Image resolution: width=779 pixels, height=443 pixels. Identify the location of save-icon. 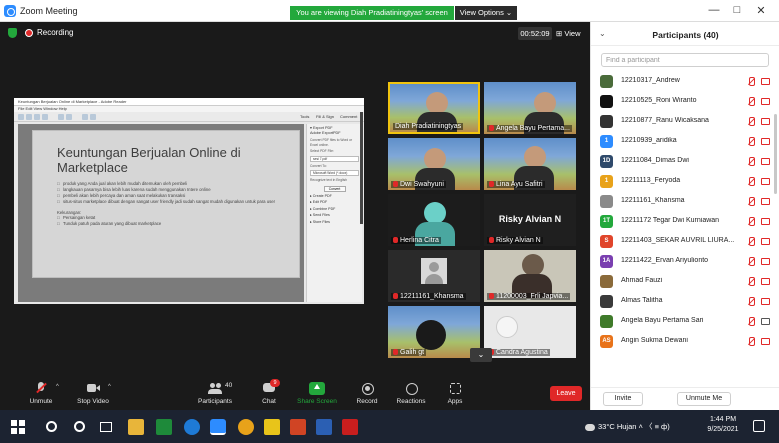
(29, 117).